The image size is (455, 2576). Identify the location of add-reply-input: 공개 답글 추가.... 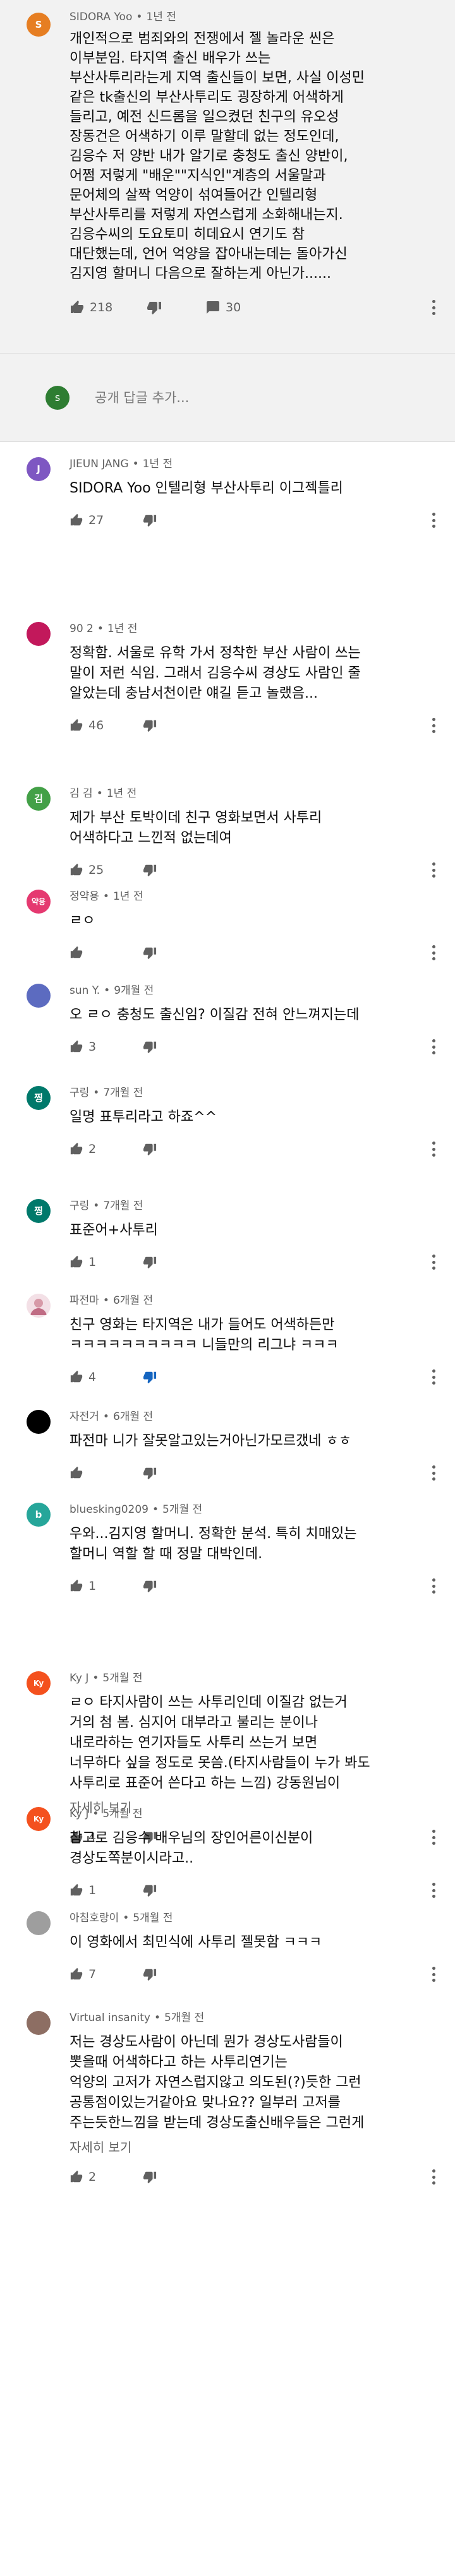
(253, 397).